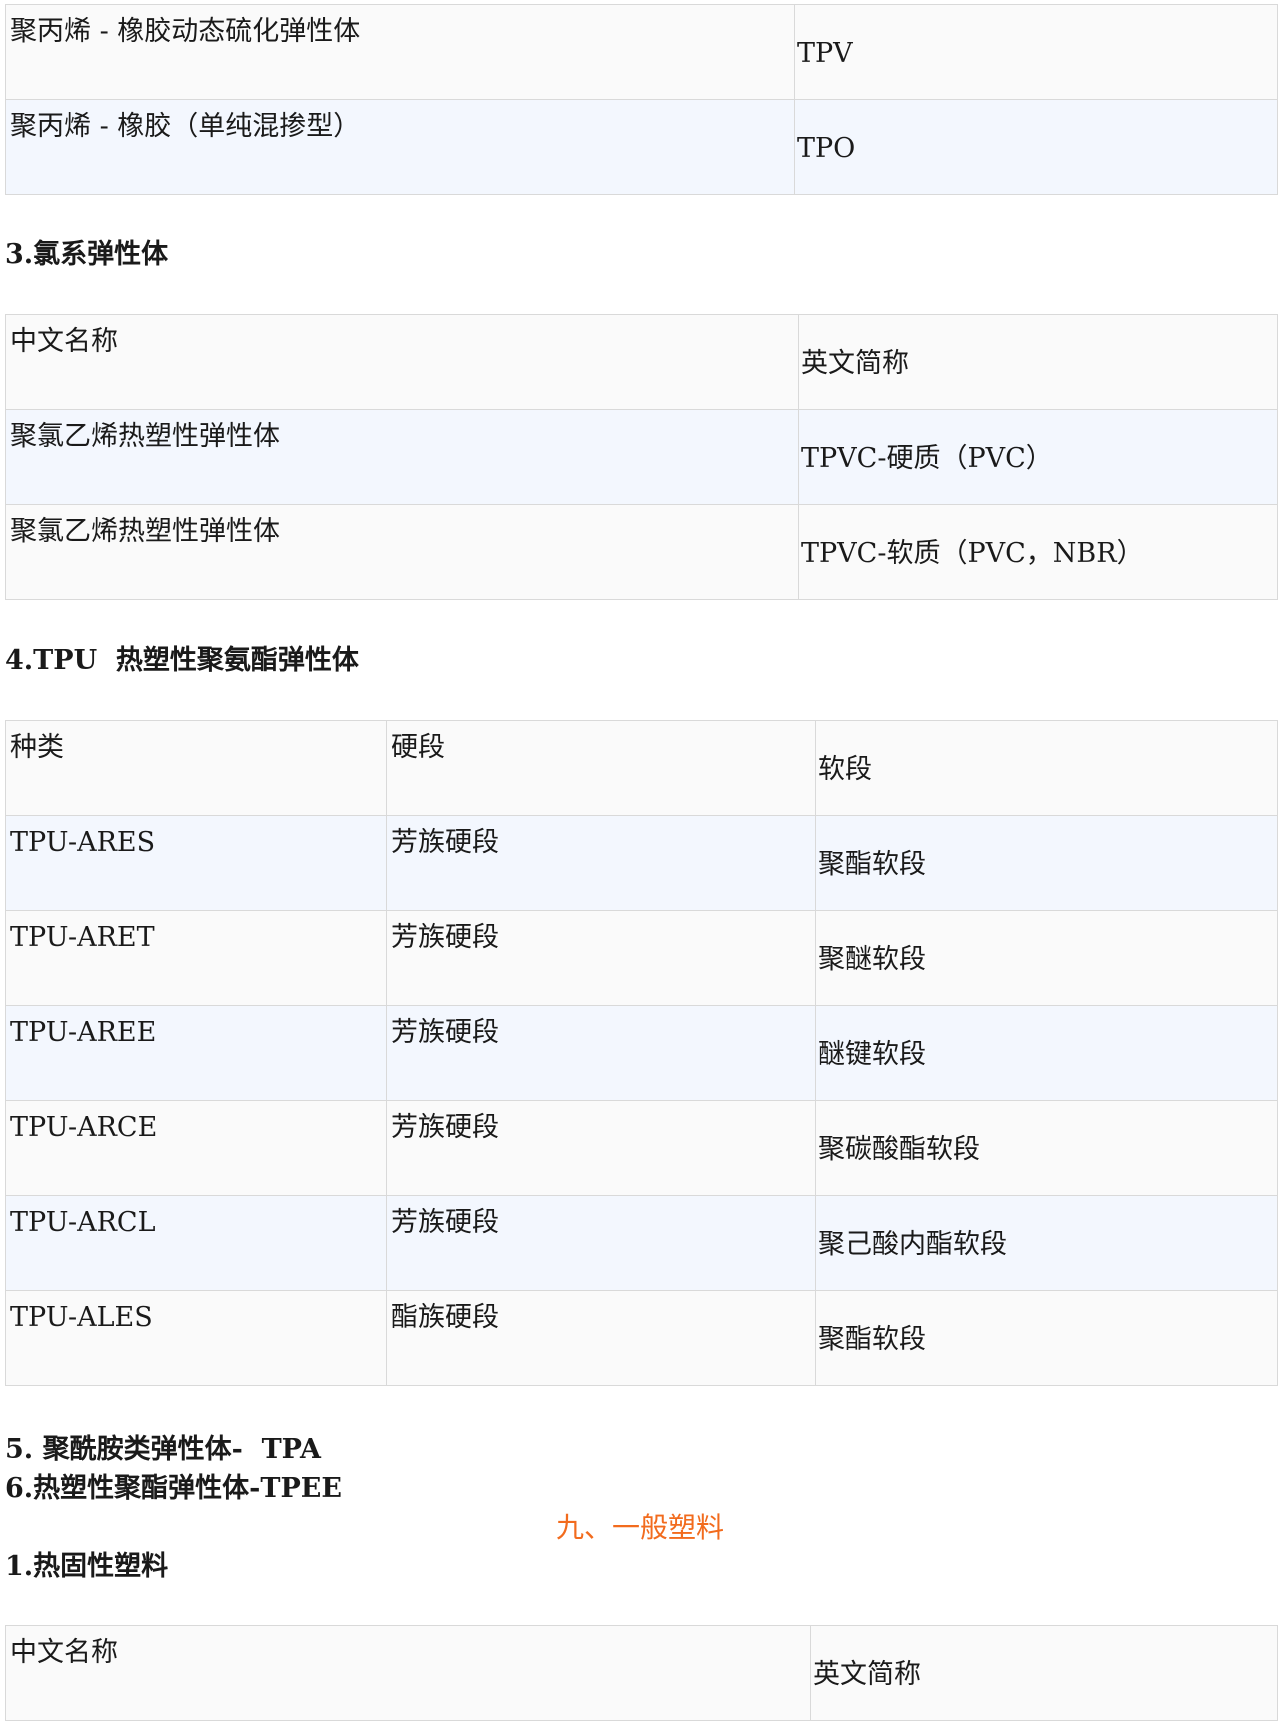 The width and height of the screenshot is (1280, 1725). I want to click on table-row: TPU-ARCE 芳族硬段 聚碳酸酯软段, so click(641, 1148).